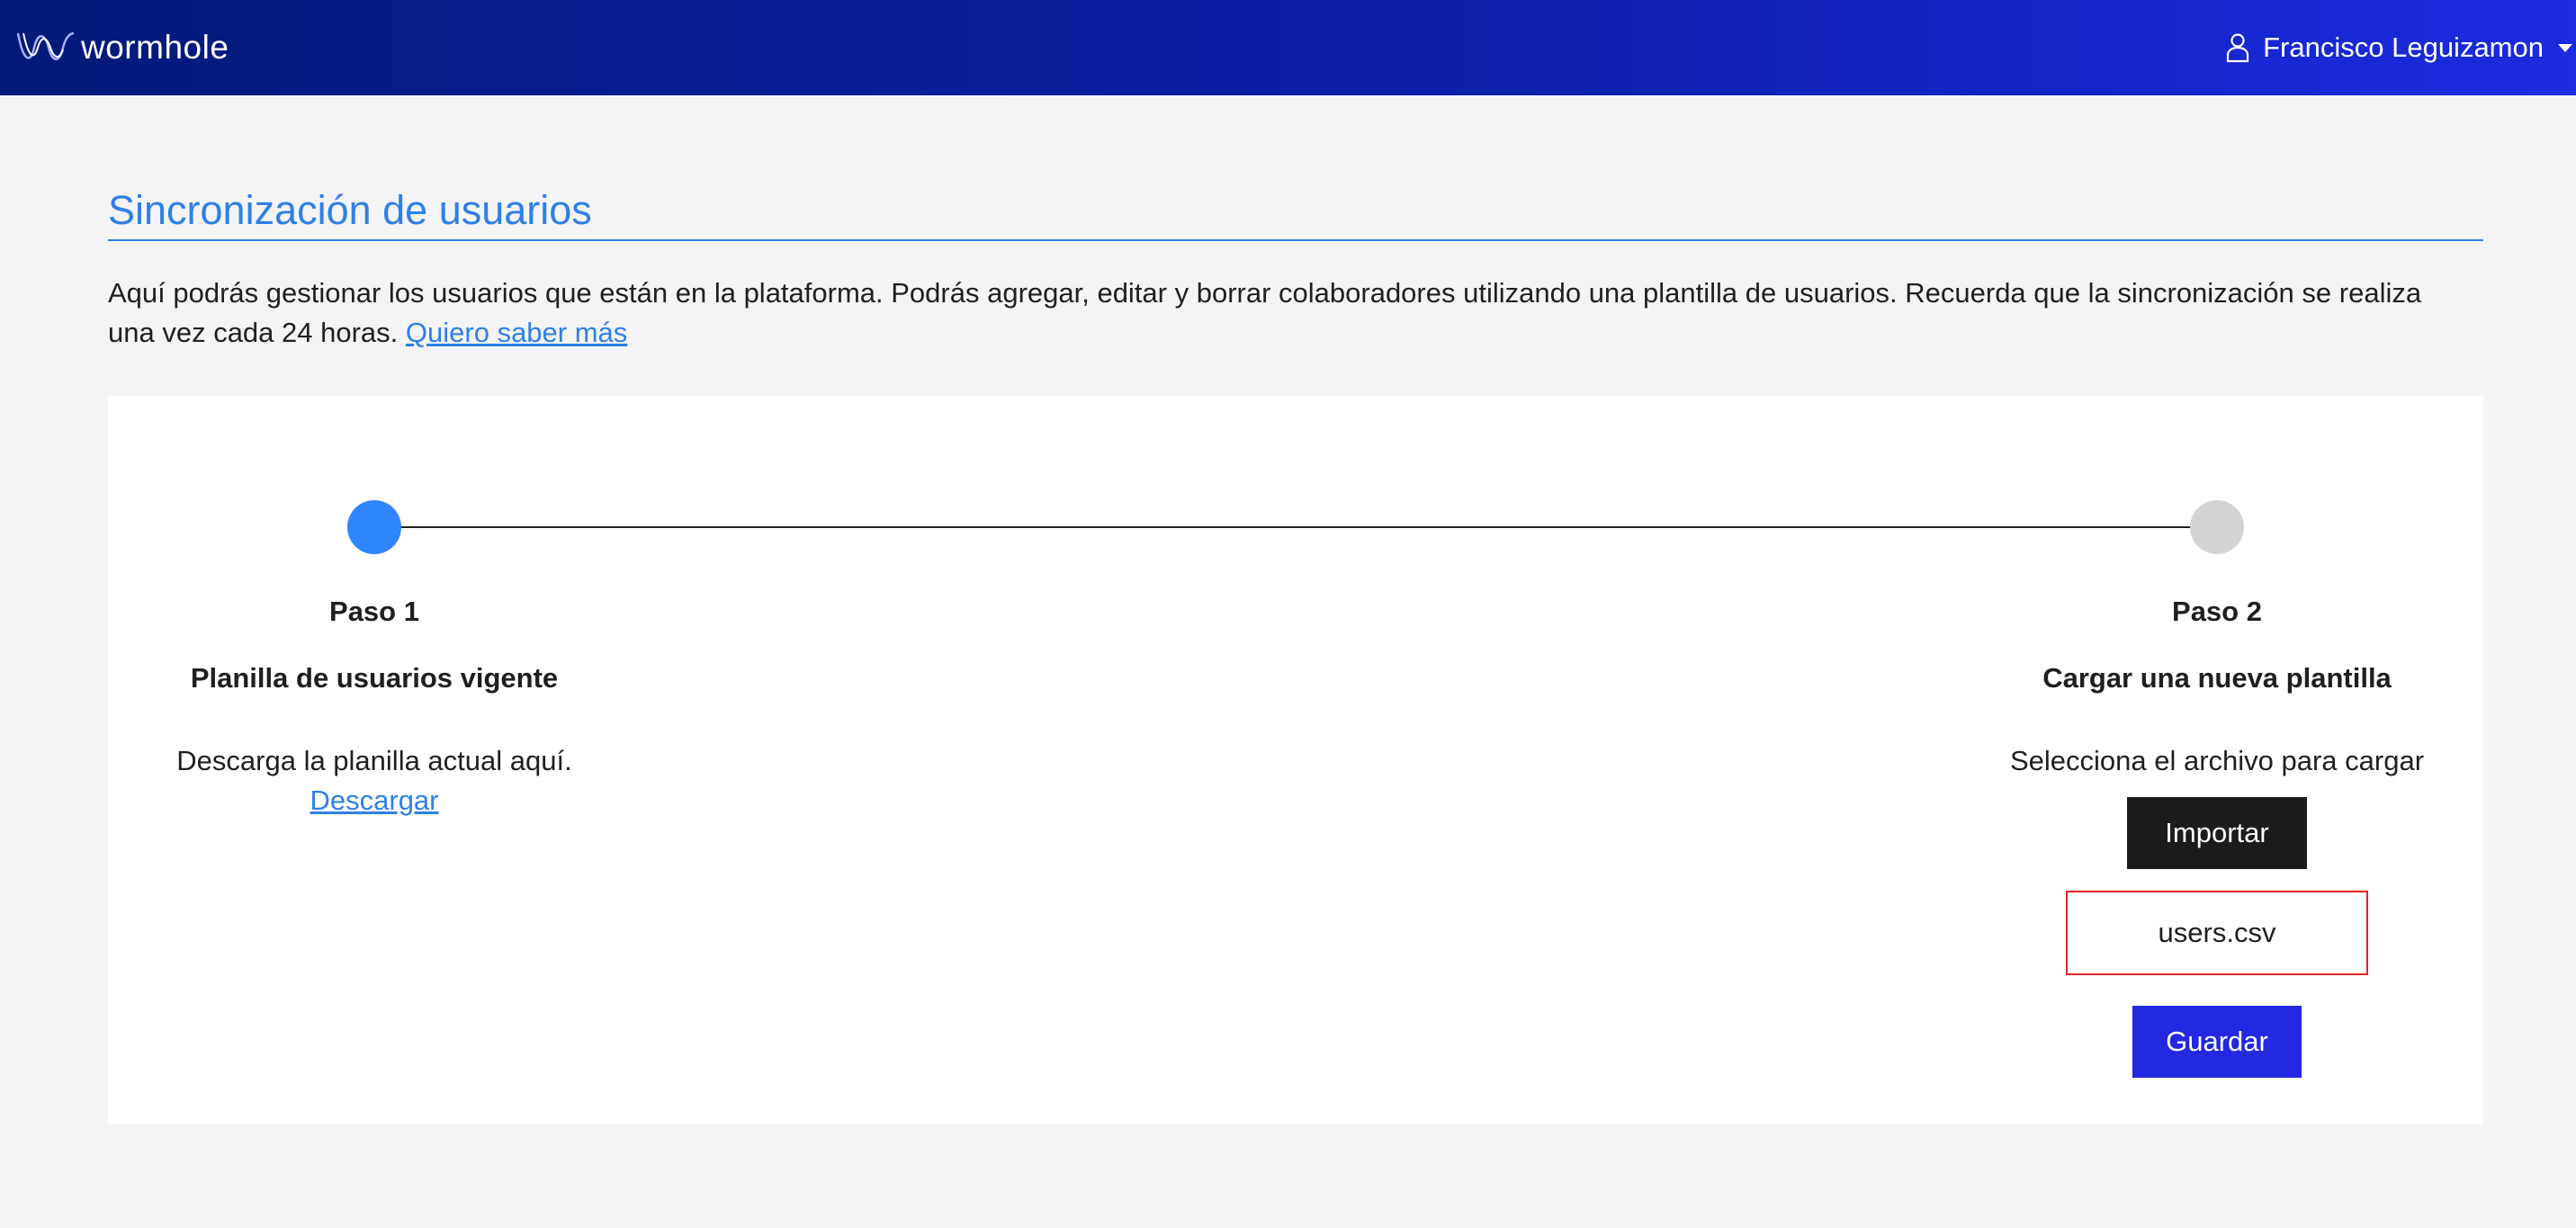  What do you see at coordinates (1288, 47) in the screenshot?
I see `top-navbar: wormhole Francisco Leguizamon` at bounding box center [1288, 47].